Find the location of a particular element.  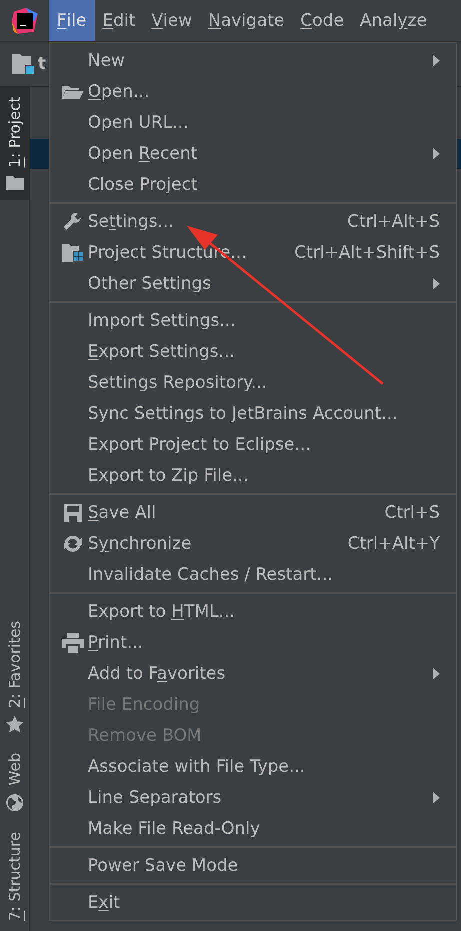

wrench-icon is located at coordinates (73, 222).